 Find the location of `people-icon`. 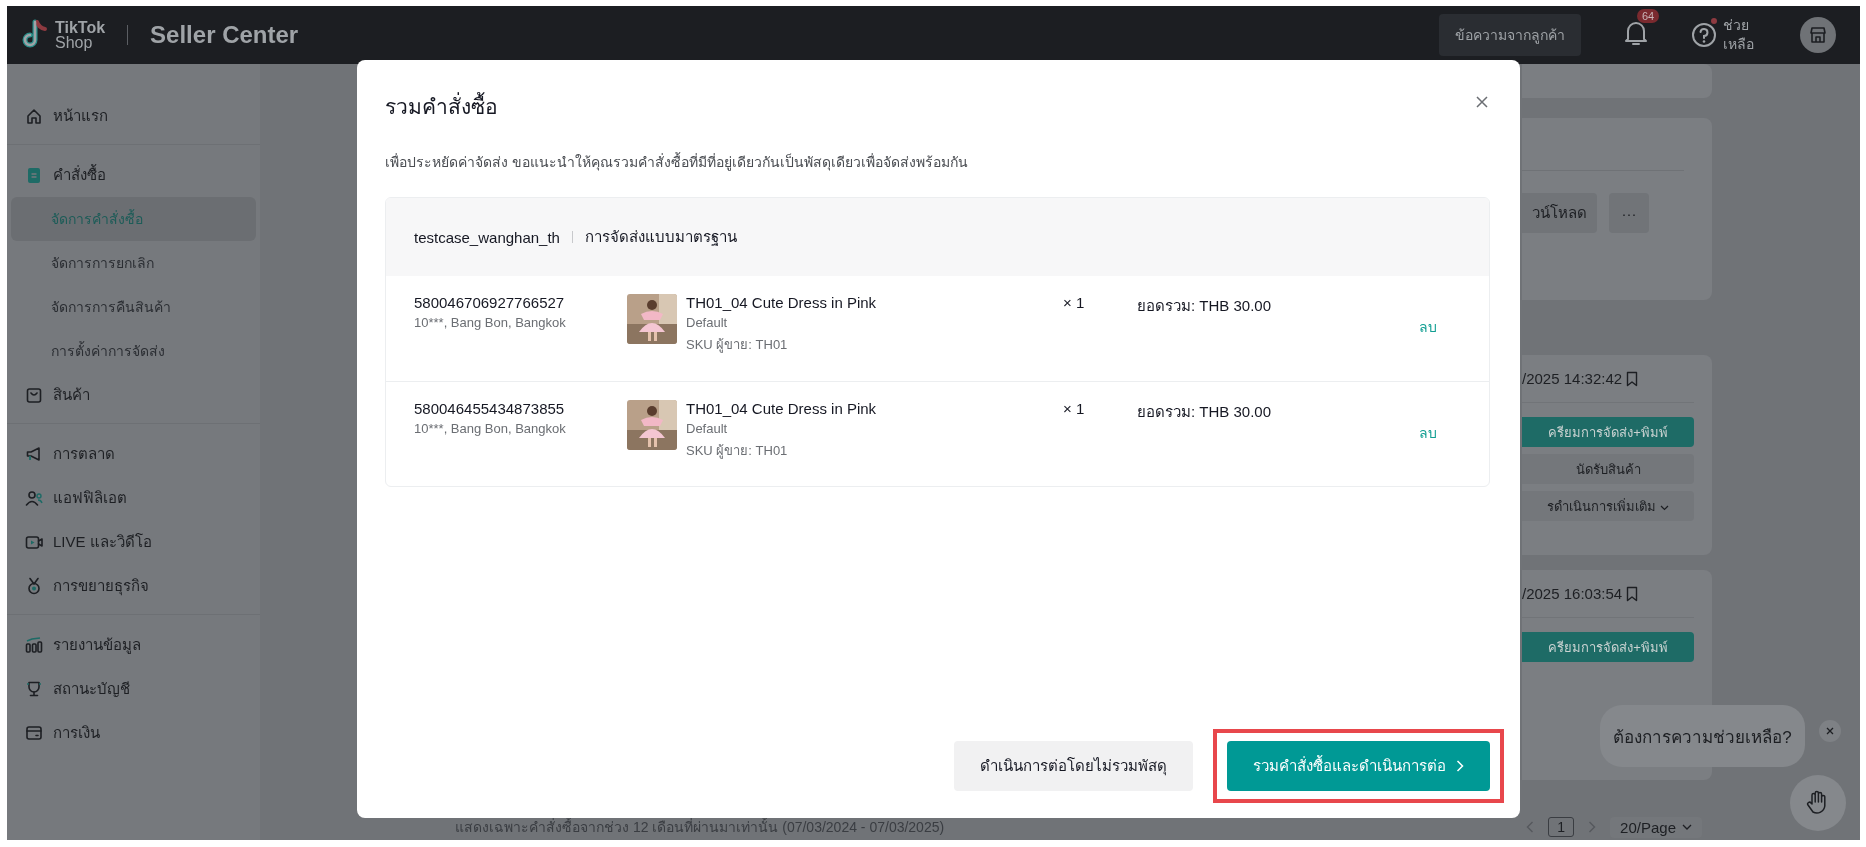

people-icon is located at coordinates (34, 498).